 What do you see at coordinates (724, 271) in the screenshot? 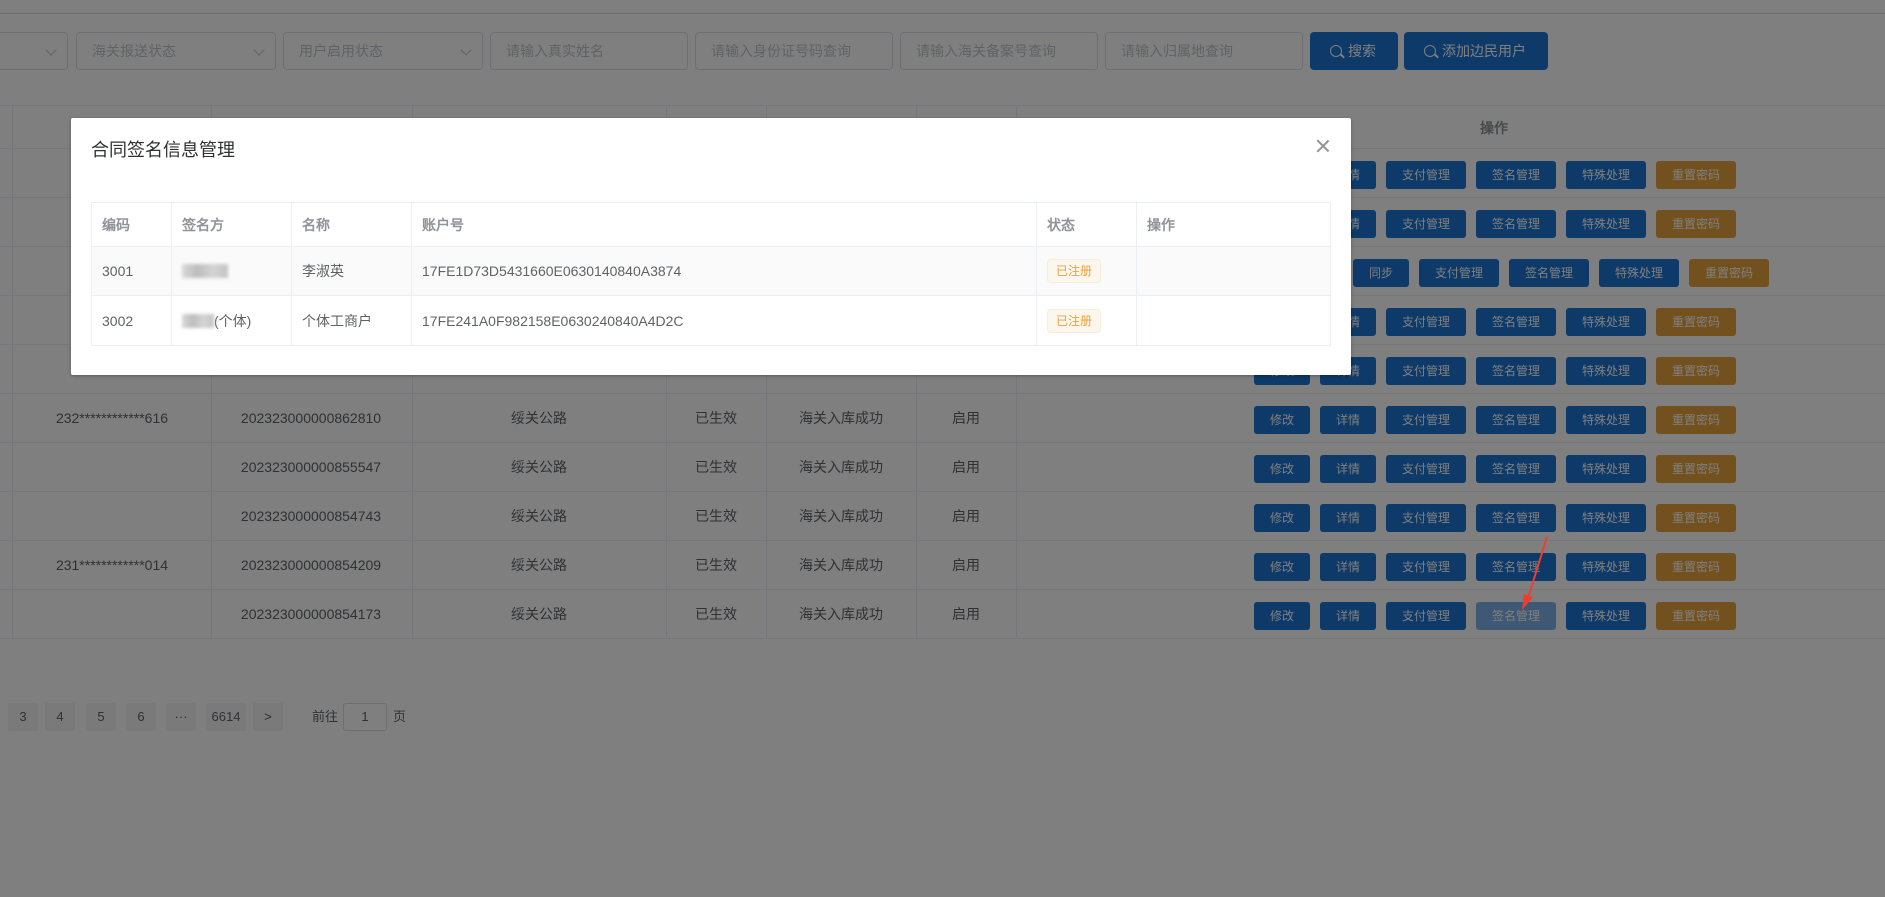
I see `row-account: 17FE1D73D5431660E0630140840A3874` at bounding box center [724, 271].